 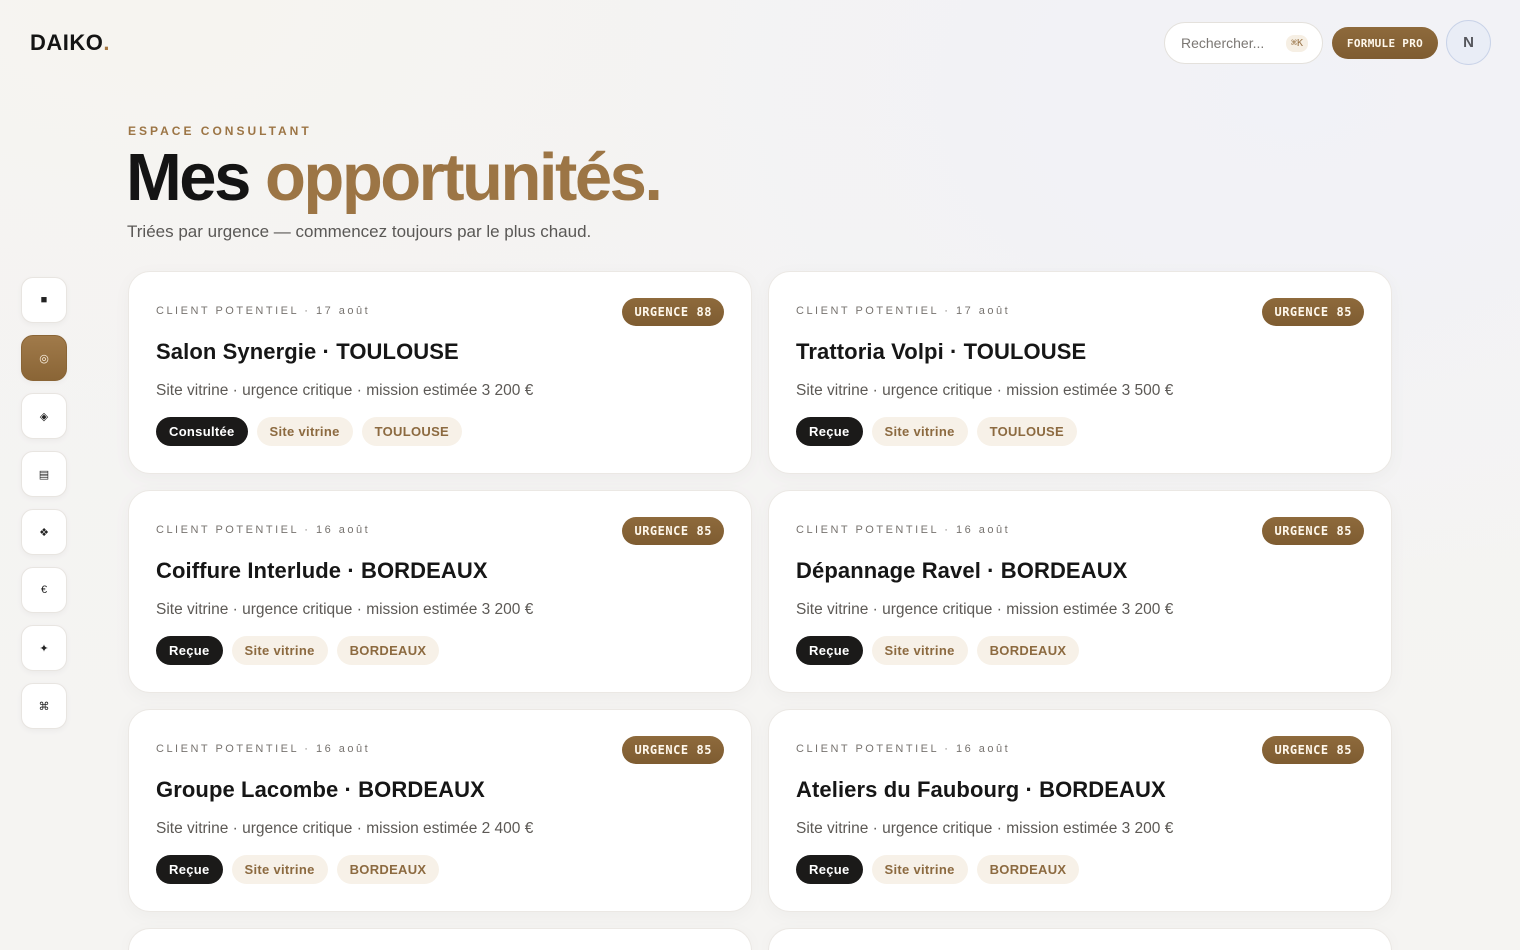 I want to click on card-title: Groupe Lacombe · BORDEAUX, so click(x=320, y=789).